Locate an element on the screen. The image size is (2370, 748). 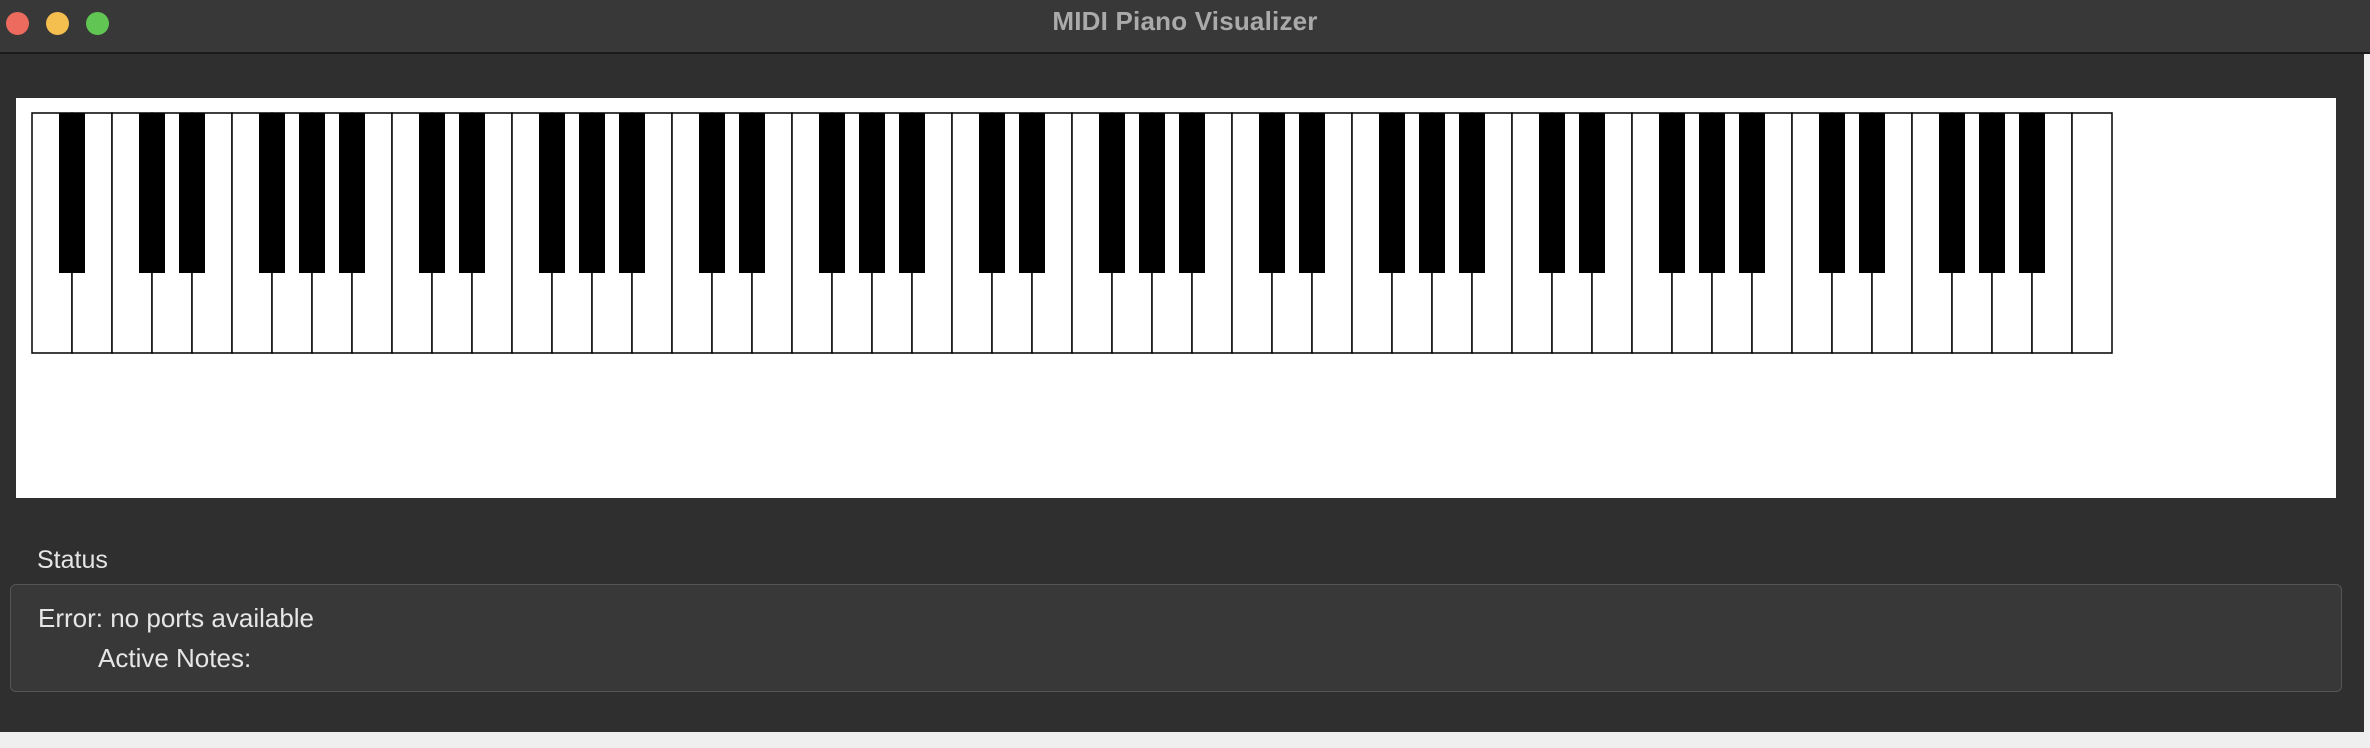
active-notes-label: Active Notes: is located at coordinates (175, 658).